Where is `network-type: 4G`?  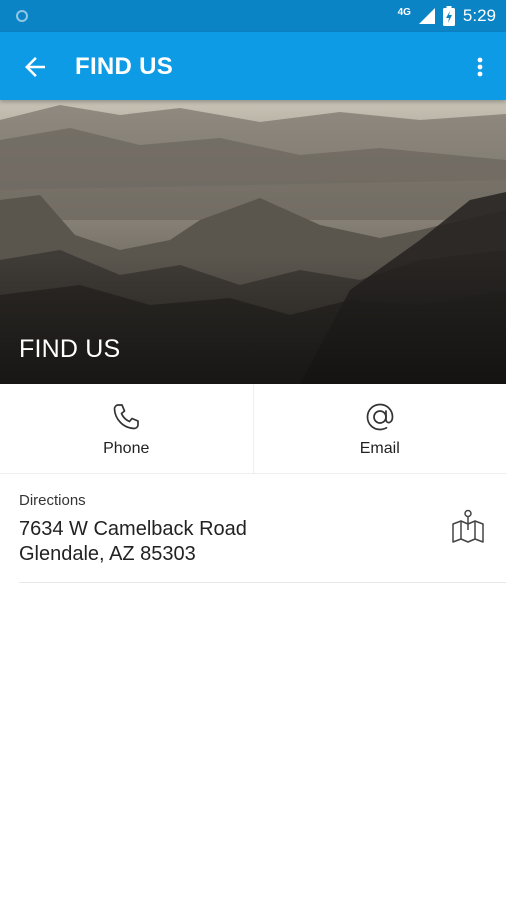
network-type: 4G is located at coordinates (404, 12).